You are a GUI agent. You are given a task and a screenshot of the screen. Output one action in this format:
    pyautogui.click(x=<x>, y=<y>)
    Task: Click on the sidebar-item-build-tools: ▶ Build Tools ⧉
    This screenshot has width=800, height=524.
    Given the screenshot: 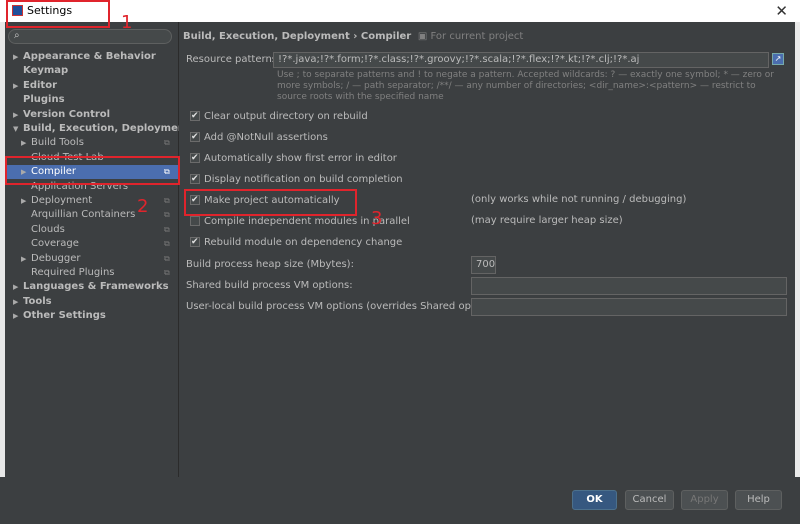 What is the action you would take?
    pyautogui.click(x=91, y=143)
    